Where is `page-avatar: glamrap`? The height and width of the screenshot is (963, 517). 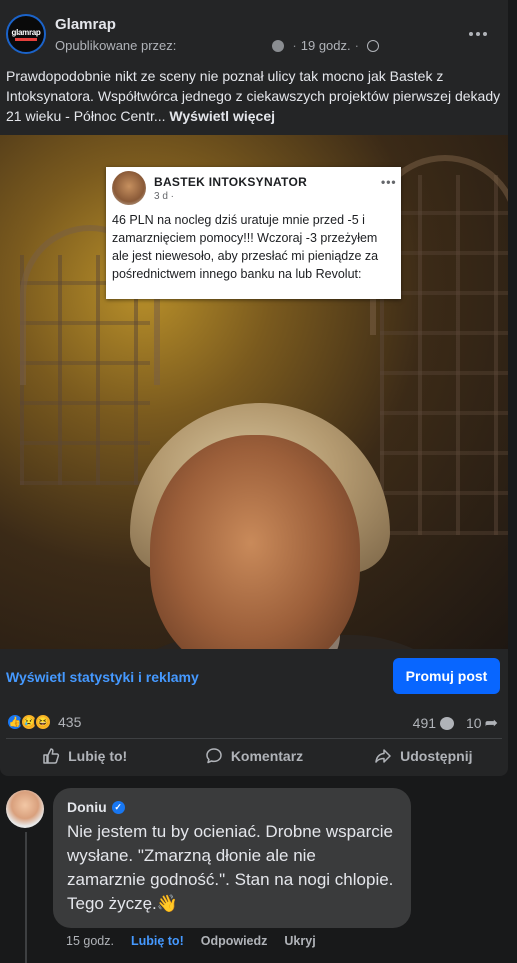 page-avatar: glamrap is located at coordinates (26, 34).